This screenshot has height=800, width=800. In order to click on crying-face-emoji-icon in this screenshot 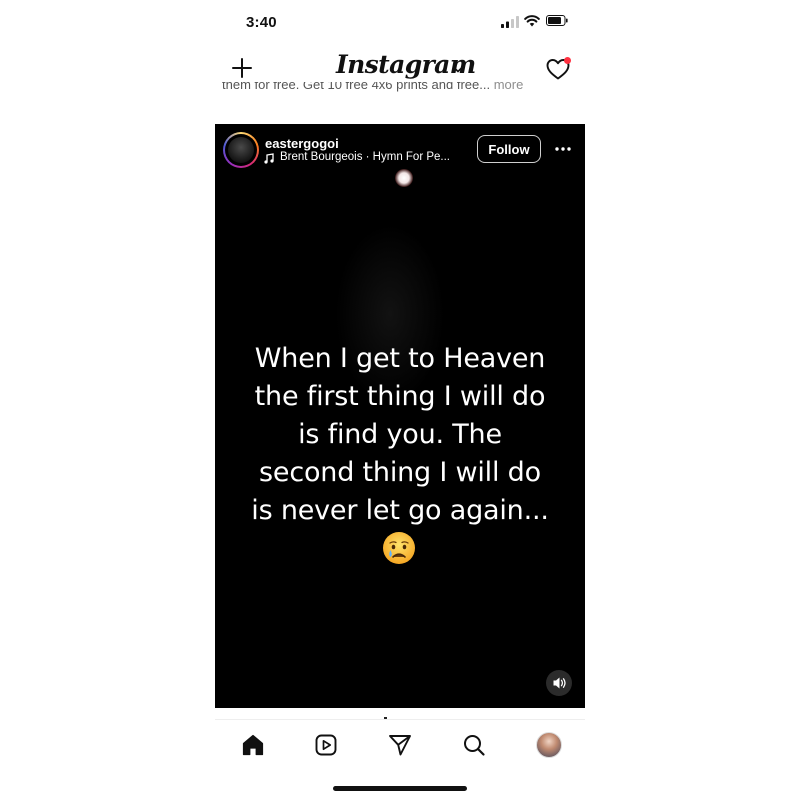, I will do `click(399, 548)`.